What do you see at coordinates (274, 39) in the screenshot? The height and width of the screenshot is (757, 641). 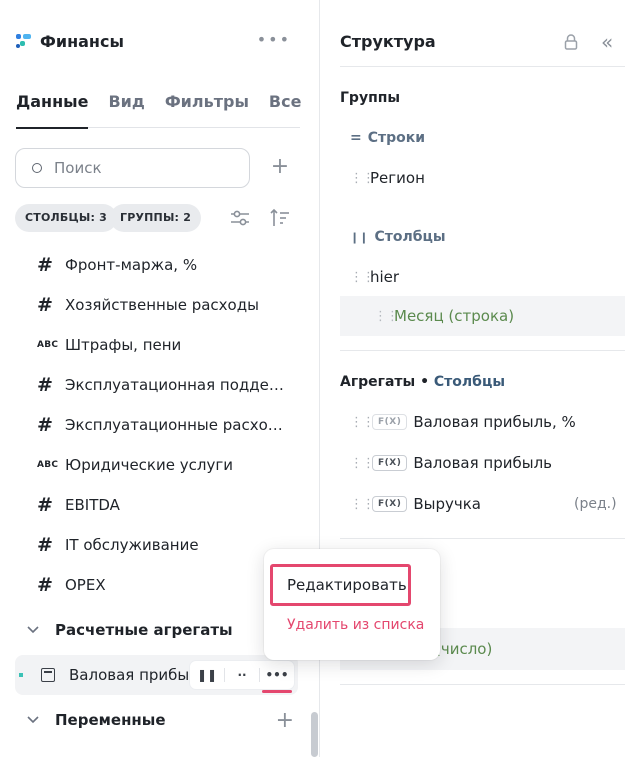 I see `more-icon: •••` at bounding box center [274, 39].